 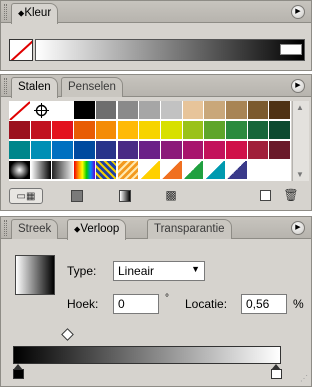 What do you see at coordinates (304, 378) in the screenshot?
I see `resize-grip-icon: ⋰` at bounding box center [304, 378].